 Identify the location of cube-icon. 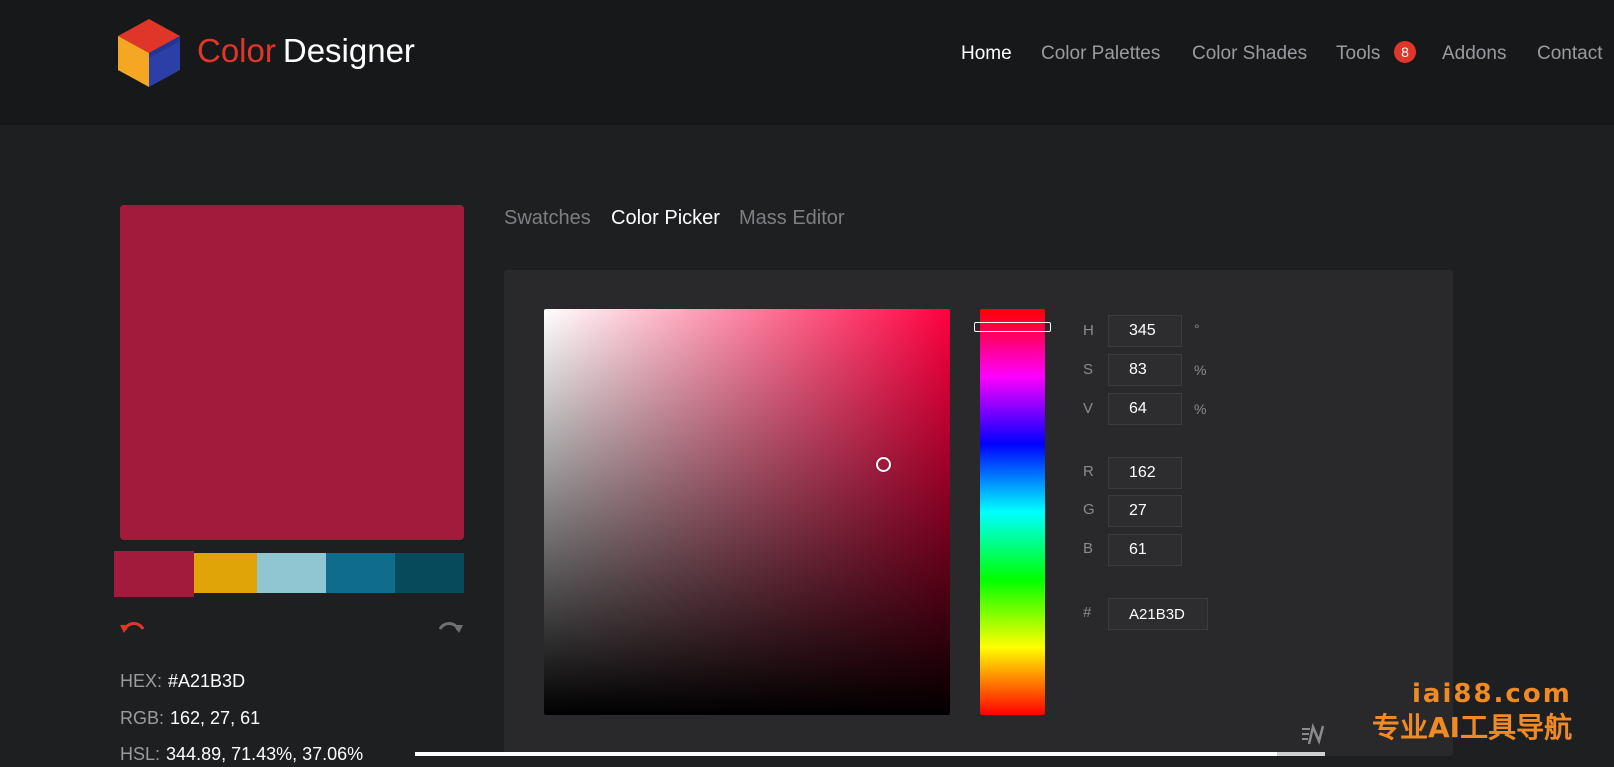
(149, 53).